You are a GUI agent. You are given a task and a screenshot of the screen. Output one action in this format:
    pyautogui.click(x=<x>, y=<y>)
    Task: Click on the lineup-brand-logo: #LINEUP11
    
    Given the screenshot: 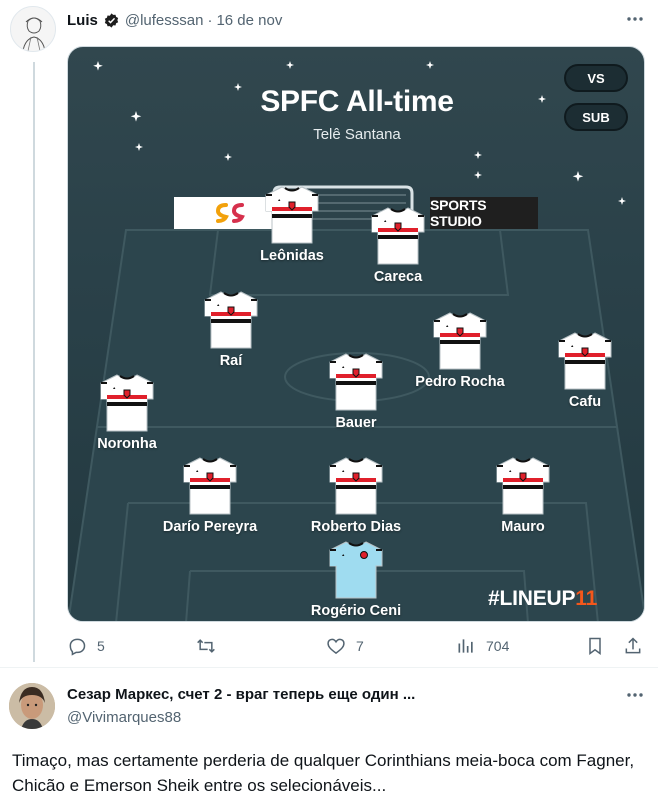 What is the action you would take?
    pyautogui.click(x=542, y=599)
    